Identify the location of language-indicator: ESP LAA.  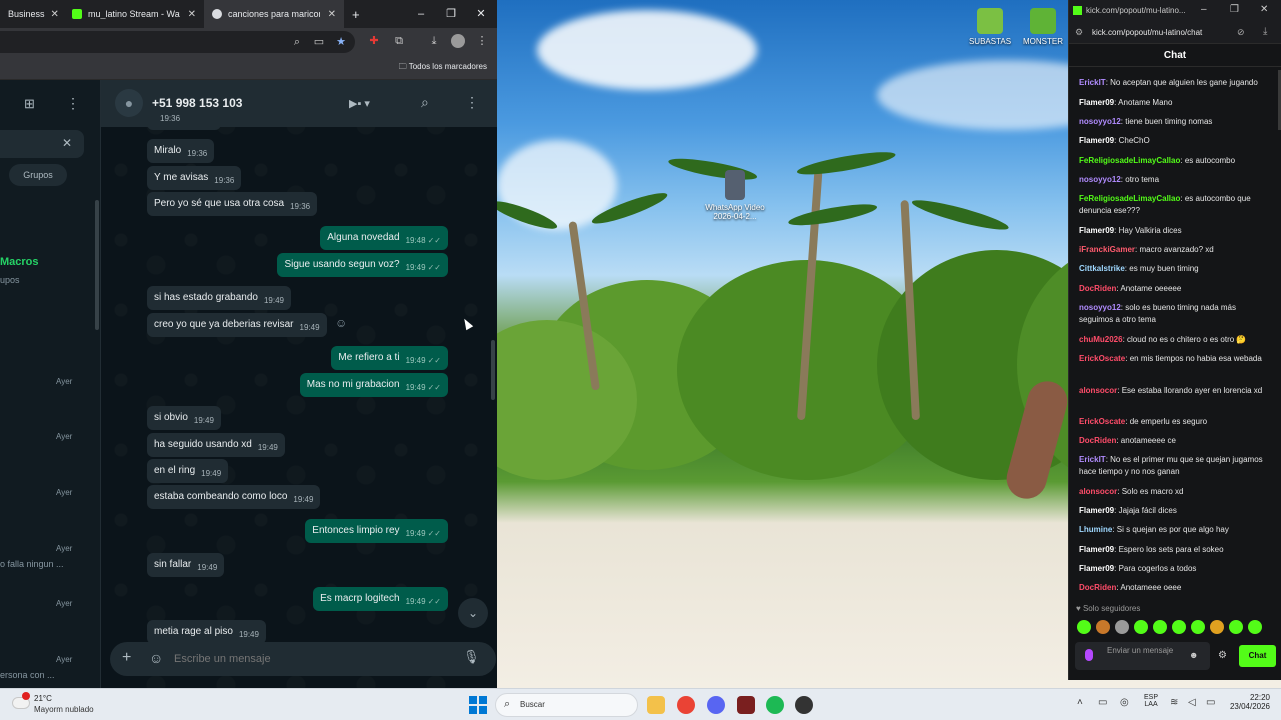
(1151, 701).